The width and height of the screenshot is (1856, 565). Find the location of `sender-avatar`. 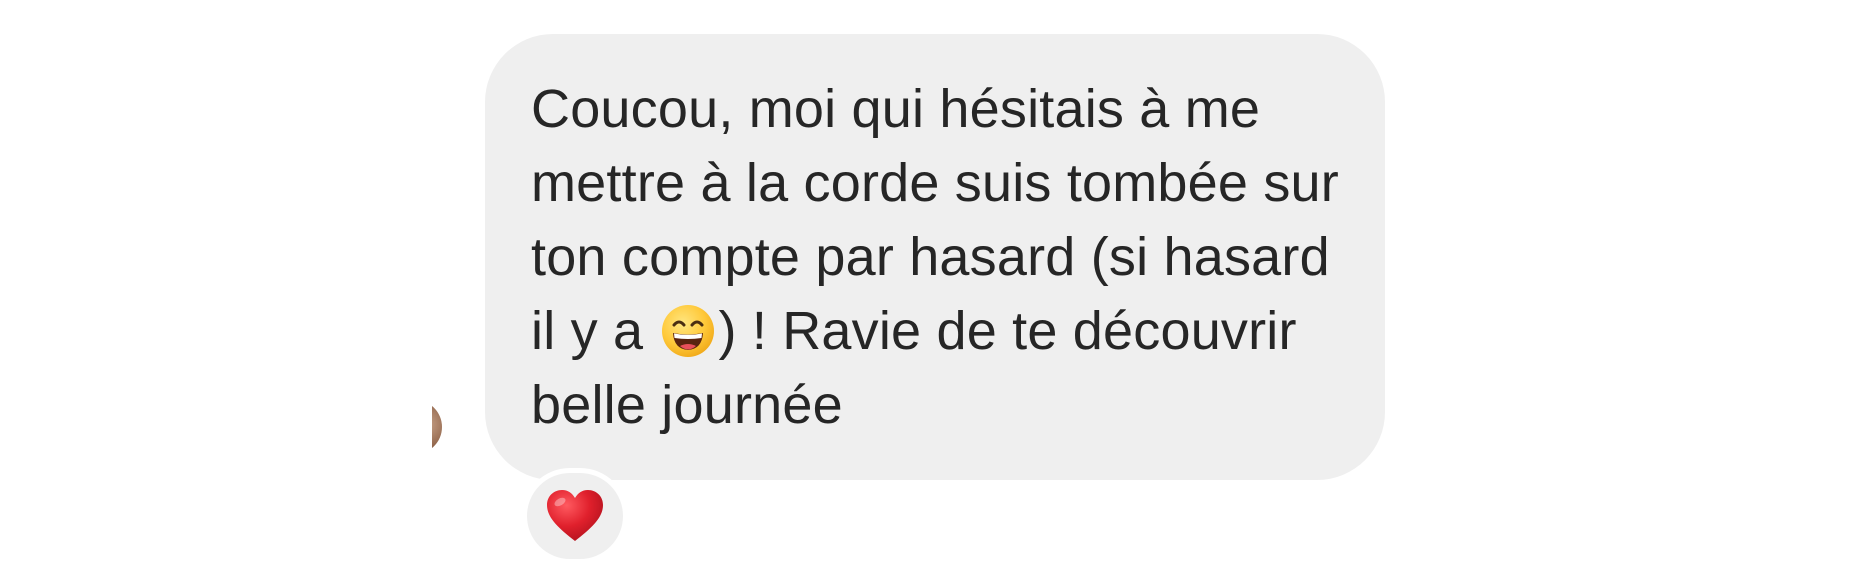

sender-avatar is located at coordinates (439, 427).